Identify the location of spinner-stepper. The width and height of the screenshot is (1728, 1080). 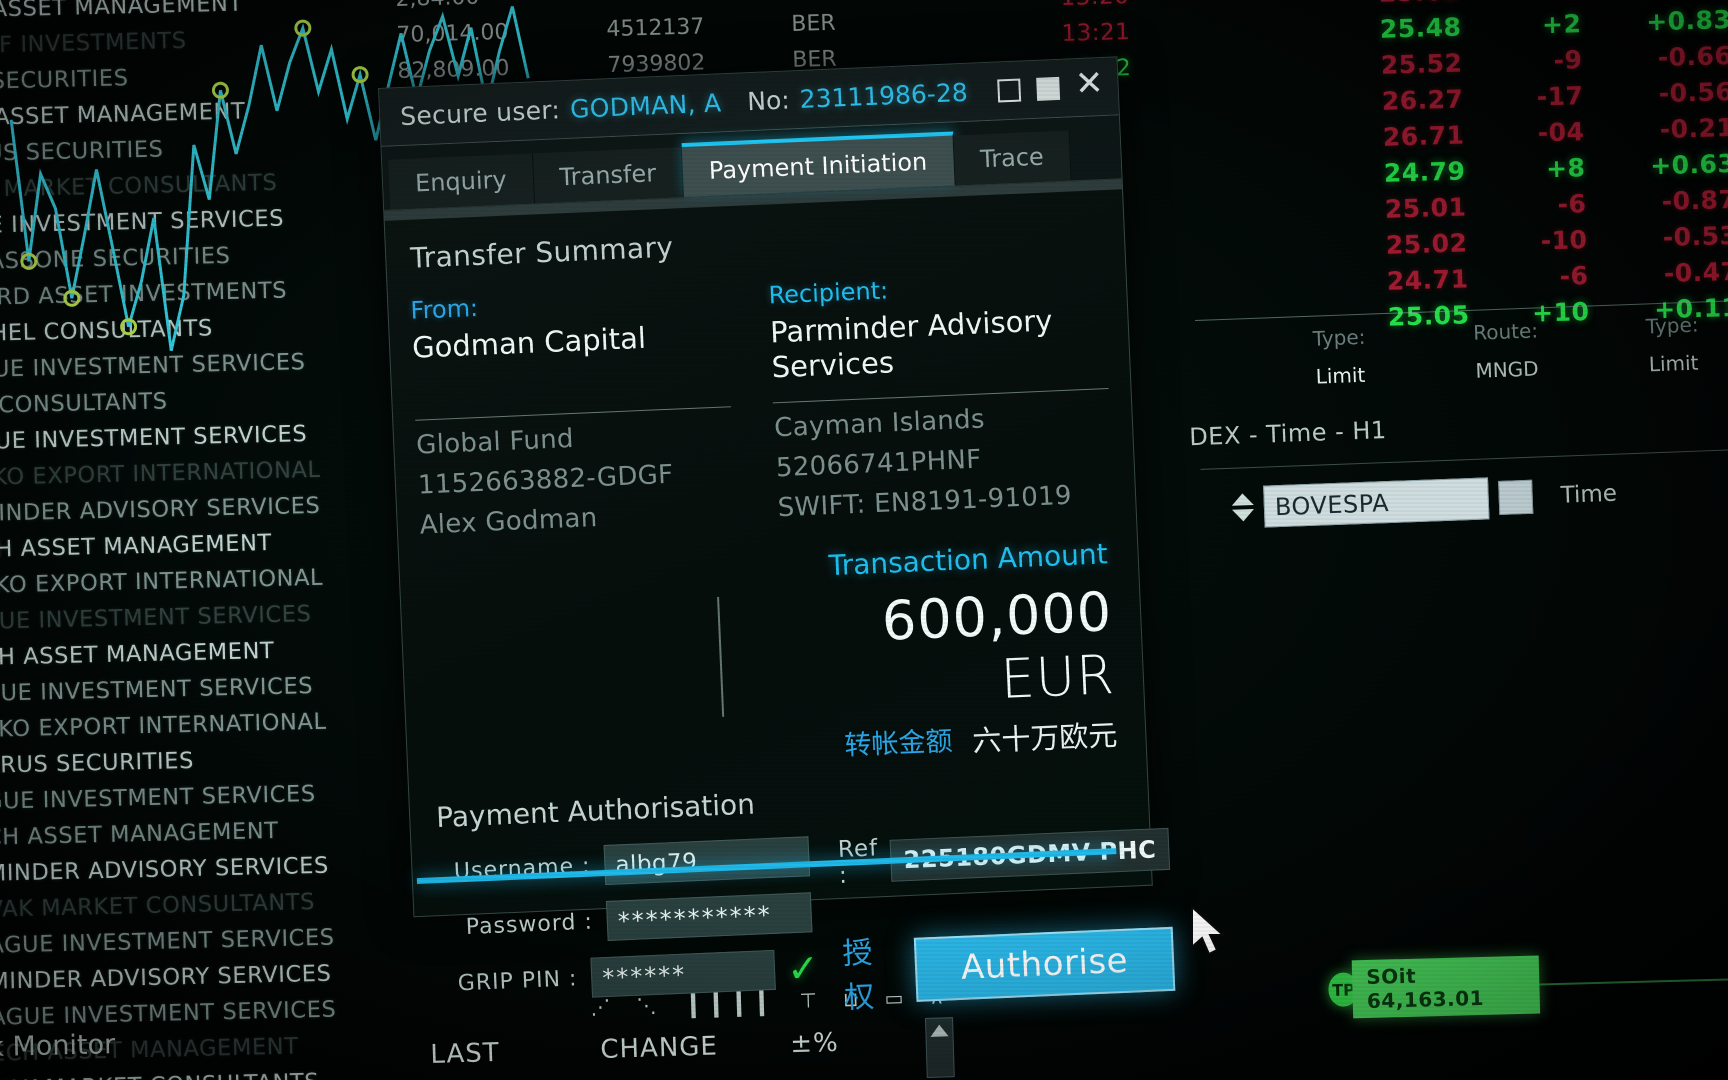
(1243, 507).